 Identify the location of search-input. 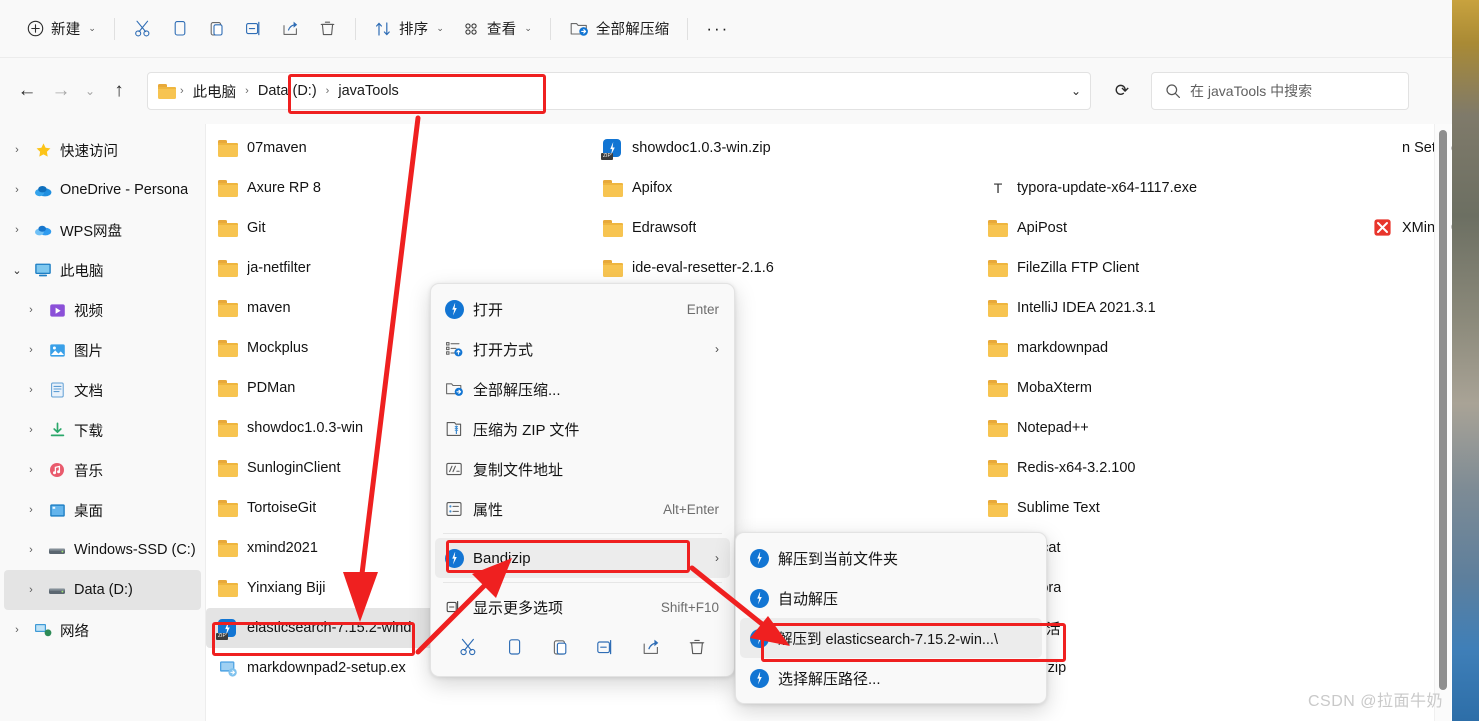
(1290, 91).